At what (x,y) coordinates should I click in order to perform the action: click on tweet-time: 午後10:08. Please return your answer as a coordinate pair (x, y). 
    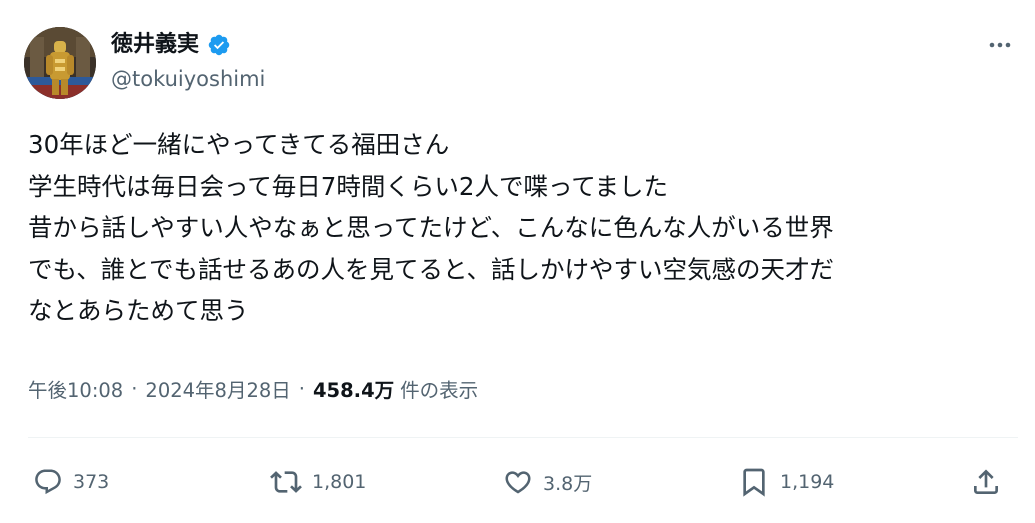
    Looking at the image, I should click on (75, 388).